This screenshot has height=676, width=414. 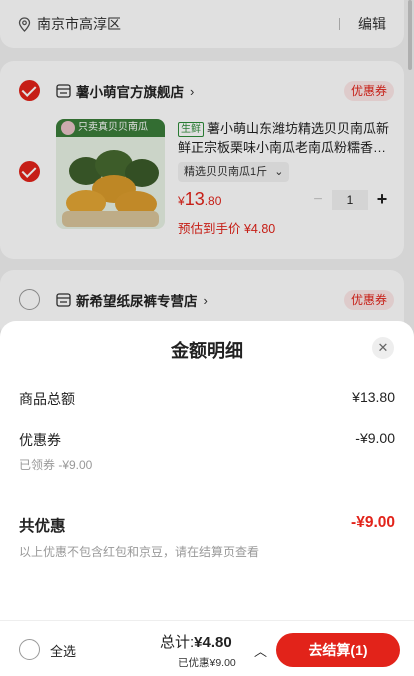 What do you see at coordinates (40, 440) in the screenshot?
I see `row-label: 优惠券` at bounding box center [40, 440].